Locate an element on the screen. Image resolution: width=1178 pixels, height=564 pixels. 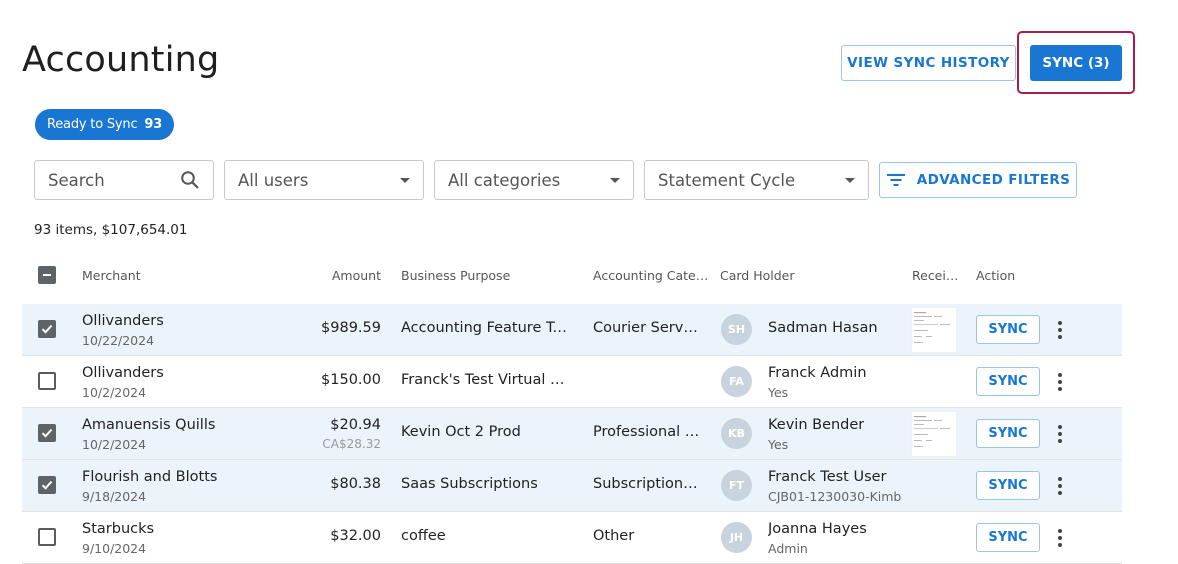
card-holder-name: Kevin Bender is located at coordinates (816, 425).